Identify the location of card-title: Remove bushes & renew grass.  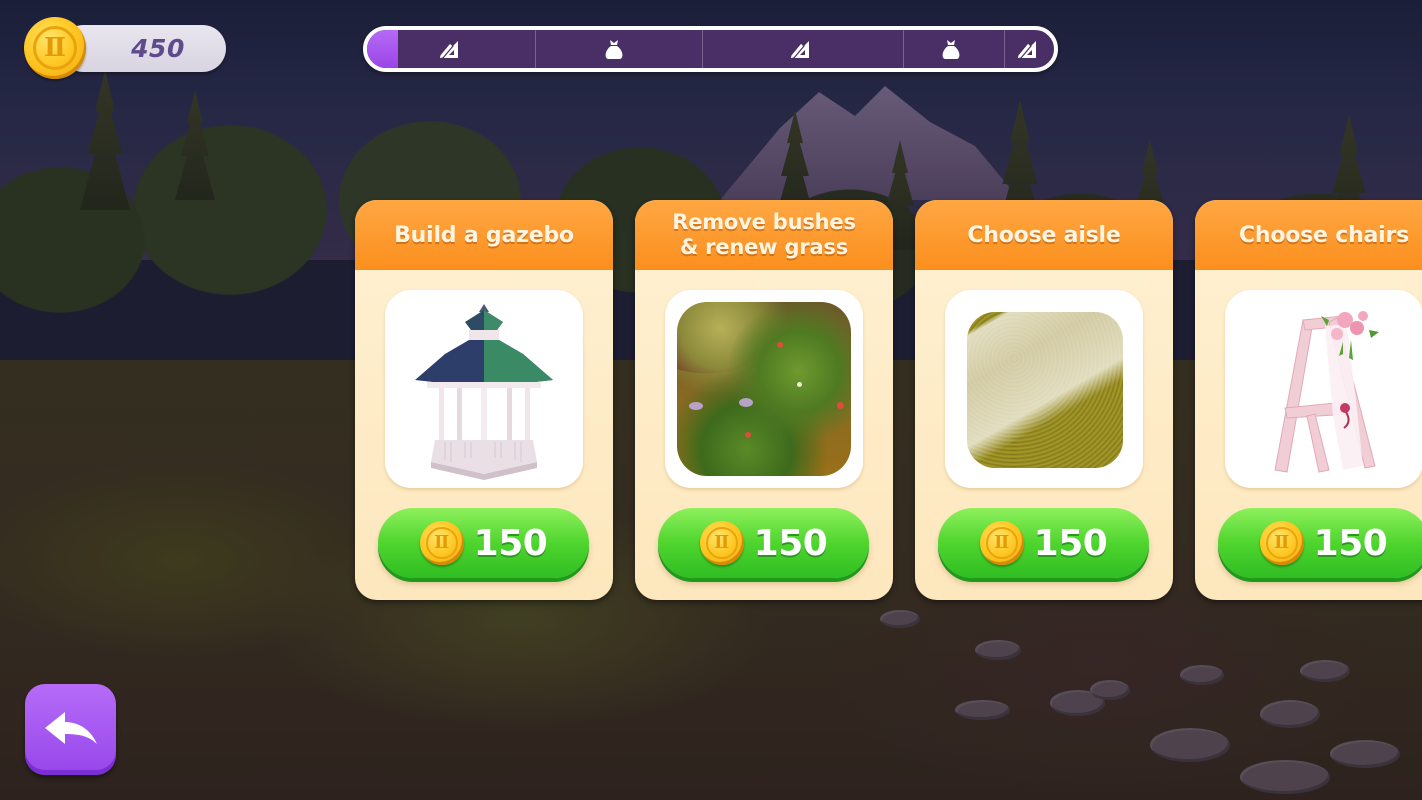
(764, 234).